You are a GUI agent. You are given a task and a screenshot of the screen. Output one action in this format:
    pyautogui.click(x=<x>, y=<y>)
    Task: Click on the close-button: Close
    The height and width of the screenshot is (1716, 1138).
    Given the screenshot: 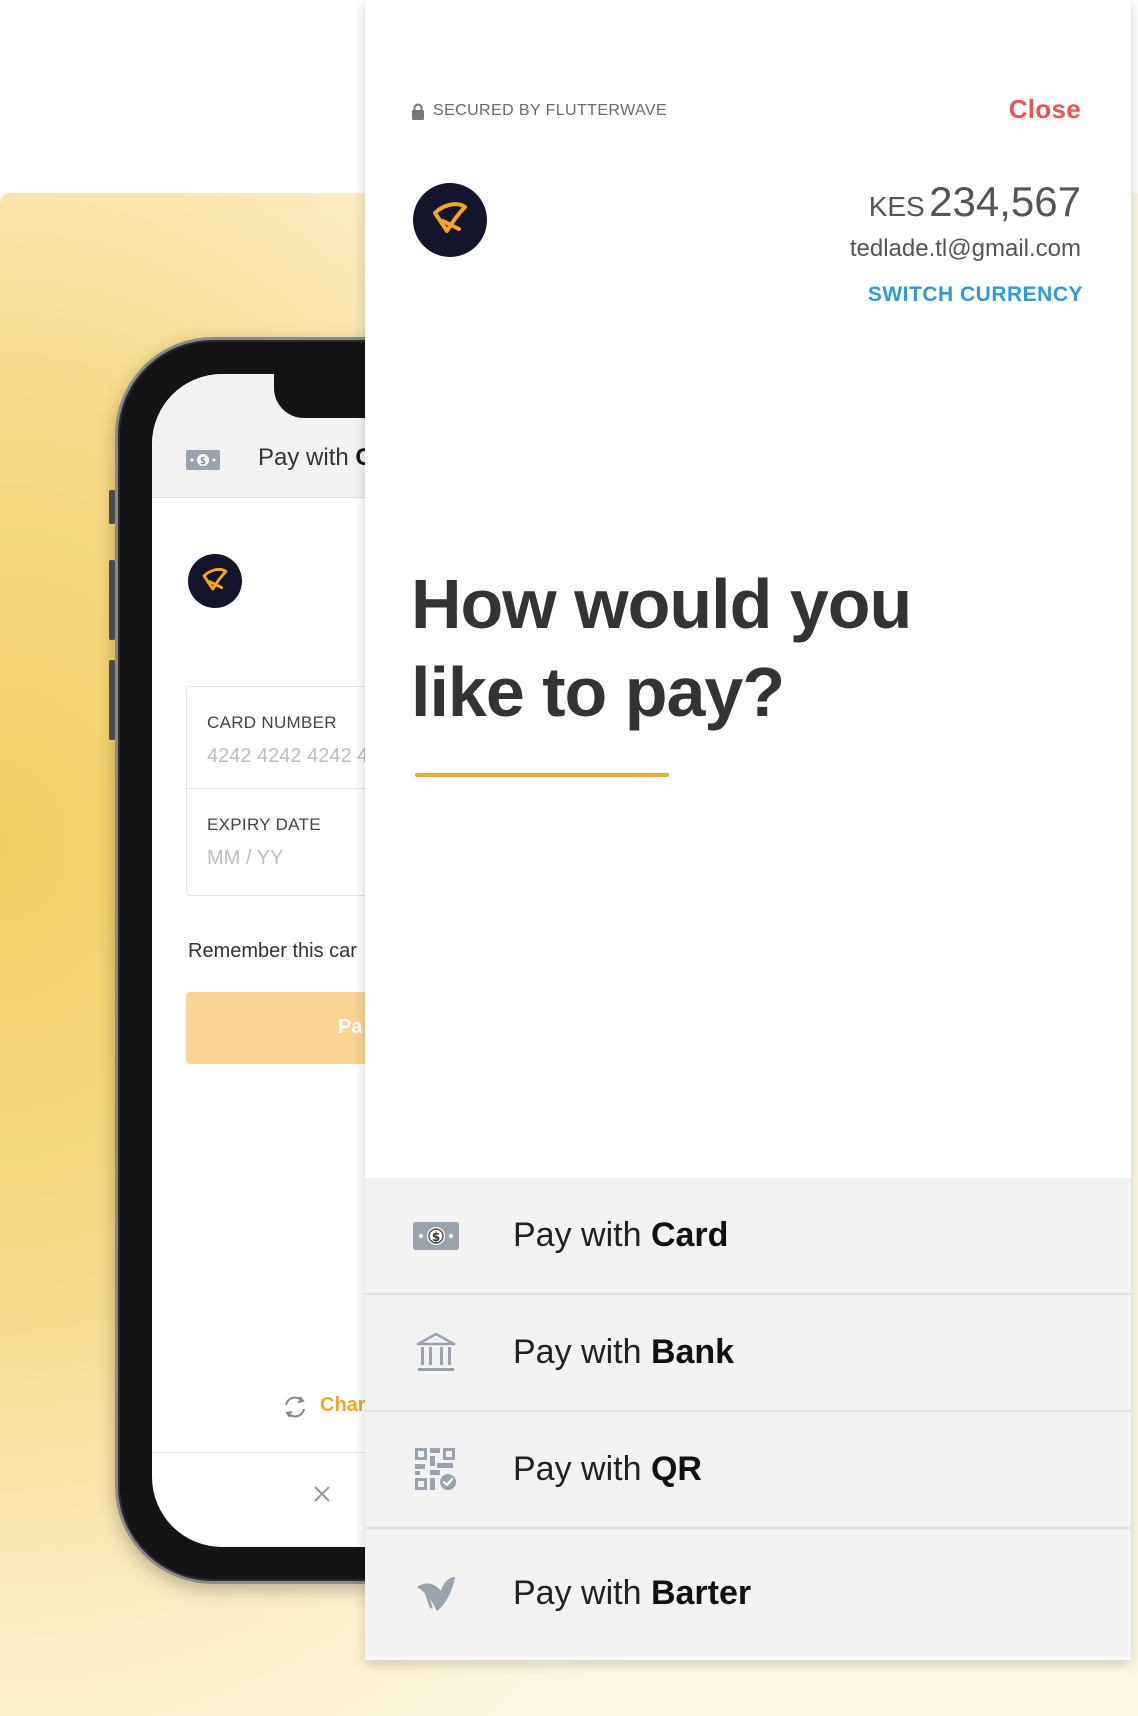 What is the action you would take?
    pyautogui.click(x=1045, y=109)
    